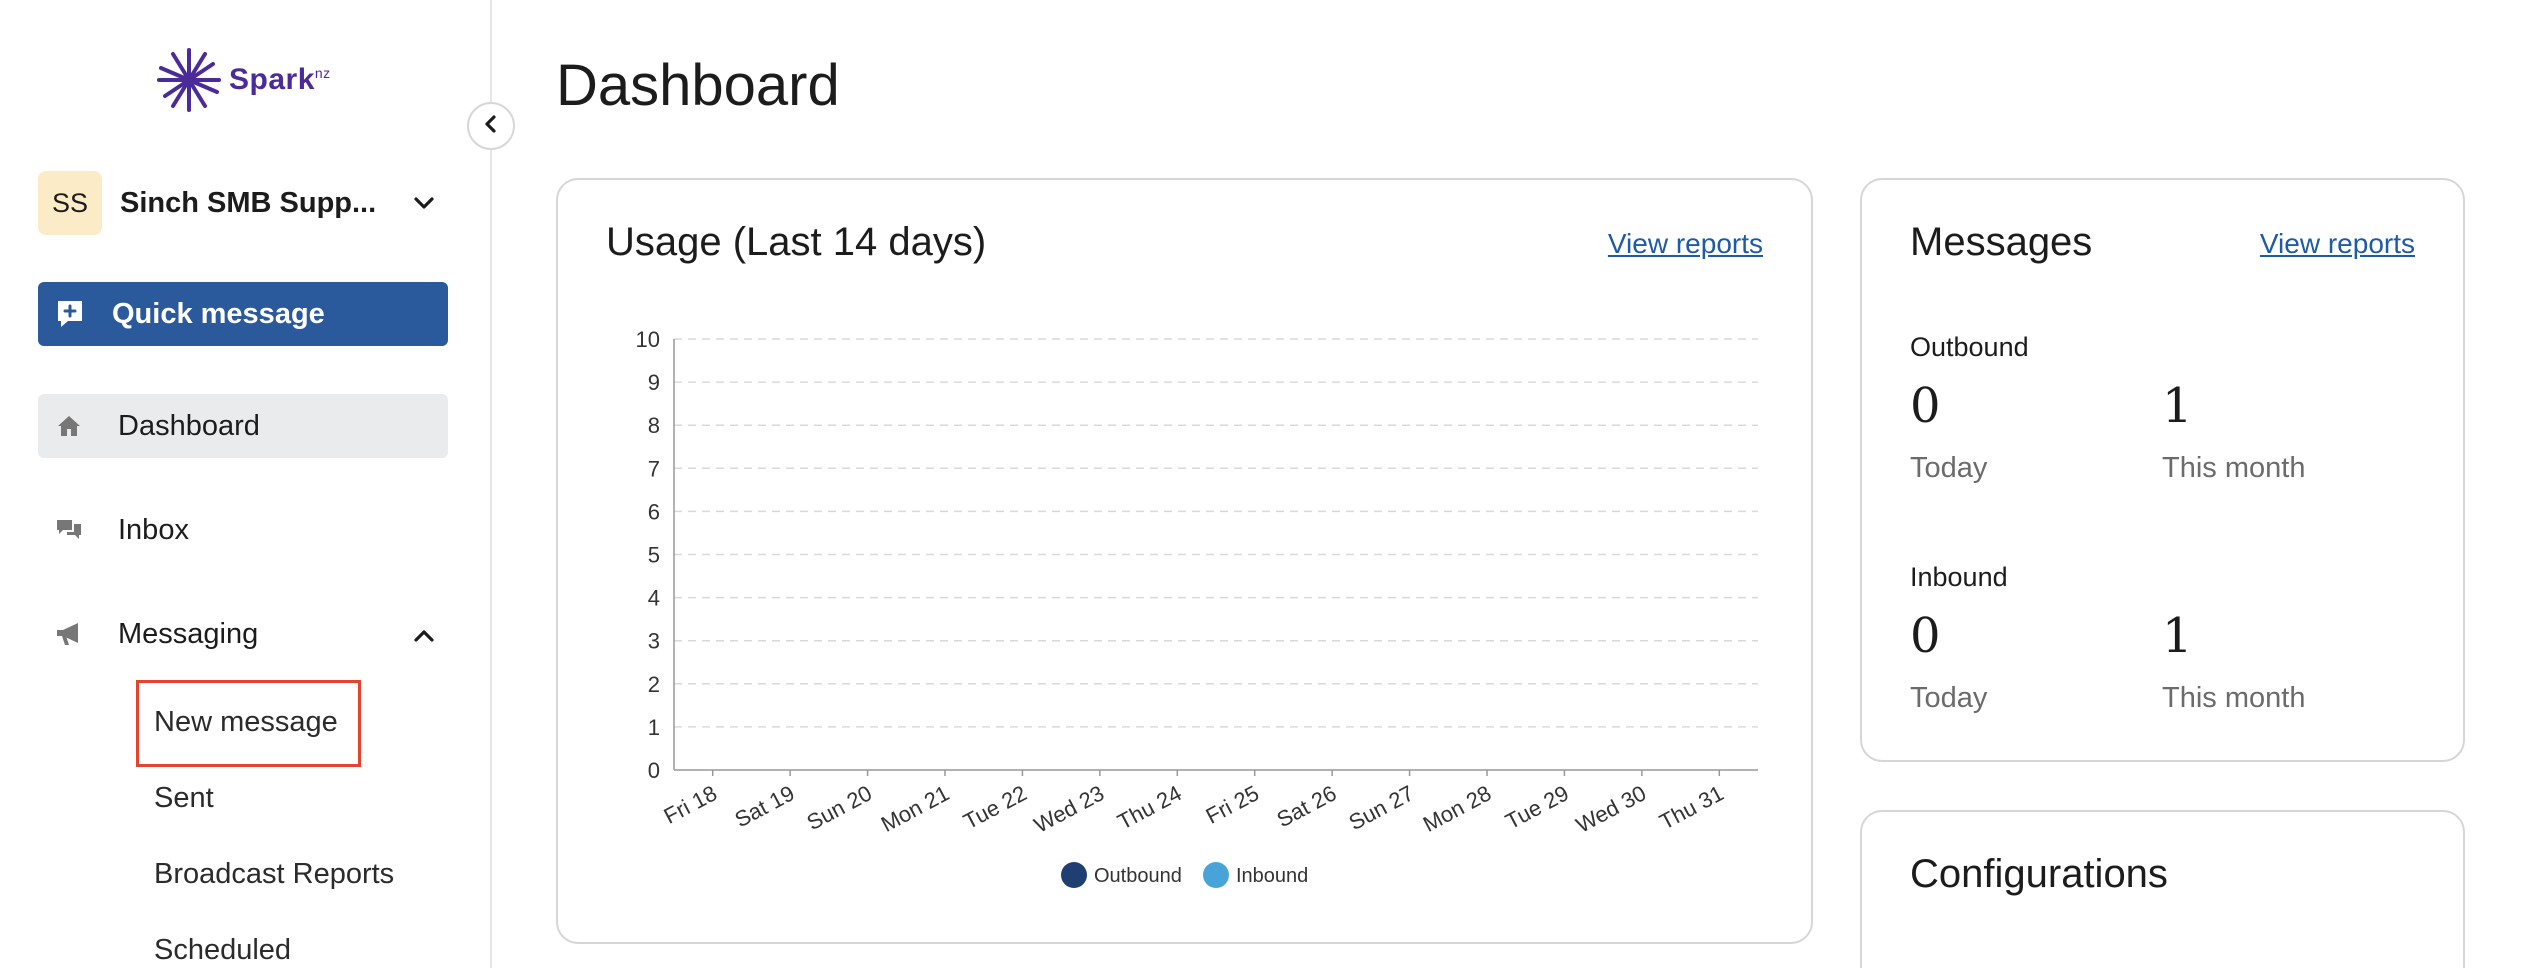 This screenshot has width=2522, height=968. I want to click on x-tick-label: Thu 24, so click(1149, 807).